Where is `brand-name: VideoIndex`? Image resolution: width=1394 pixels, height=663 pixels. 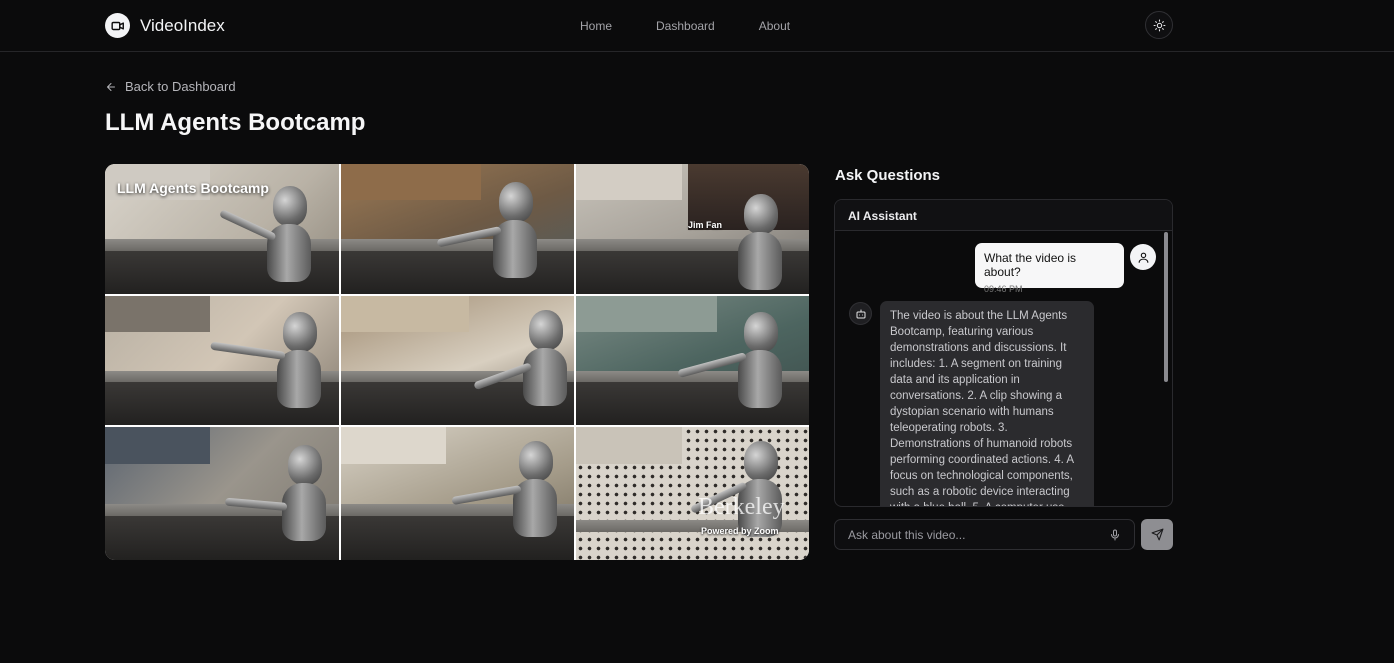 brand-name: VideoIndex is located at coordinates (182, 25).